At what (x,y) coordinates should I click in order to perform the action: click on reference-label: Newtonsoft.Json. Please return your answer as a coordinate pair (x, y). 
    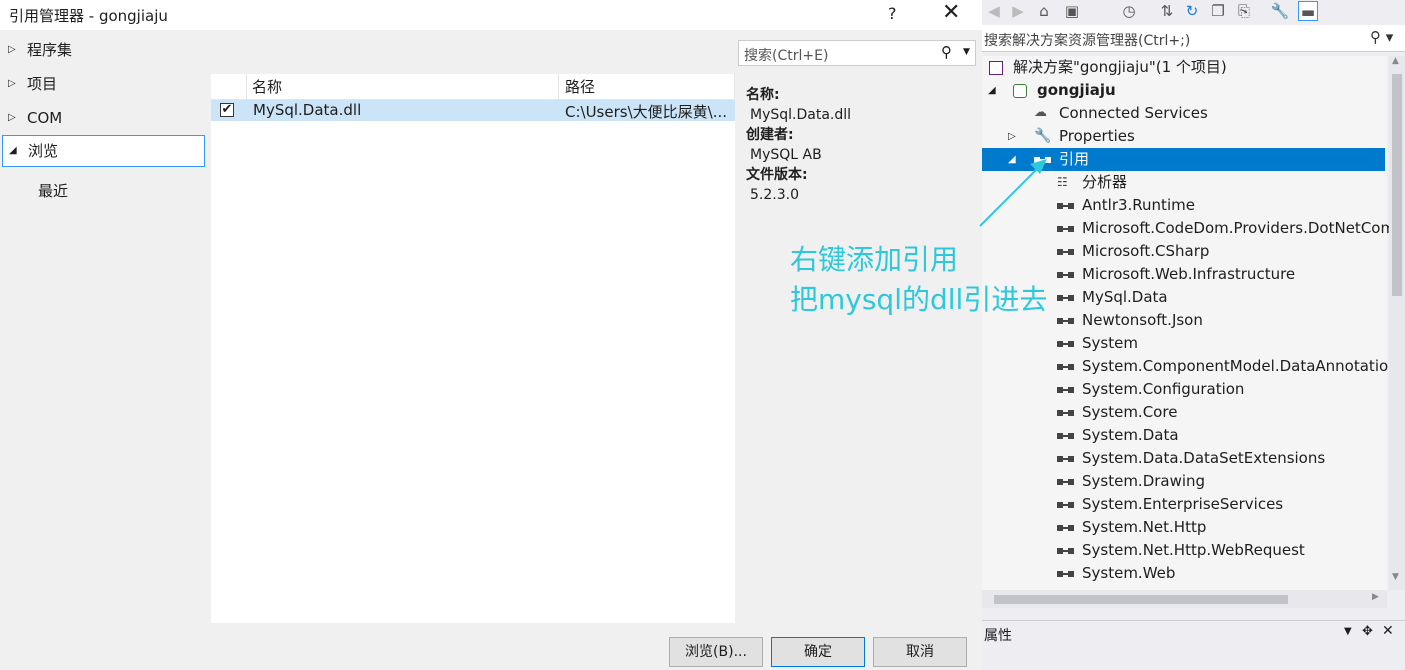
    Looking at the image, I should click on (1142, 320).